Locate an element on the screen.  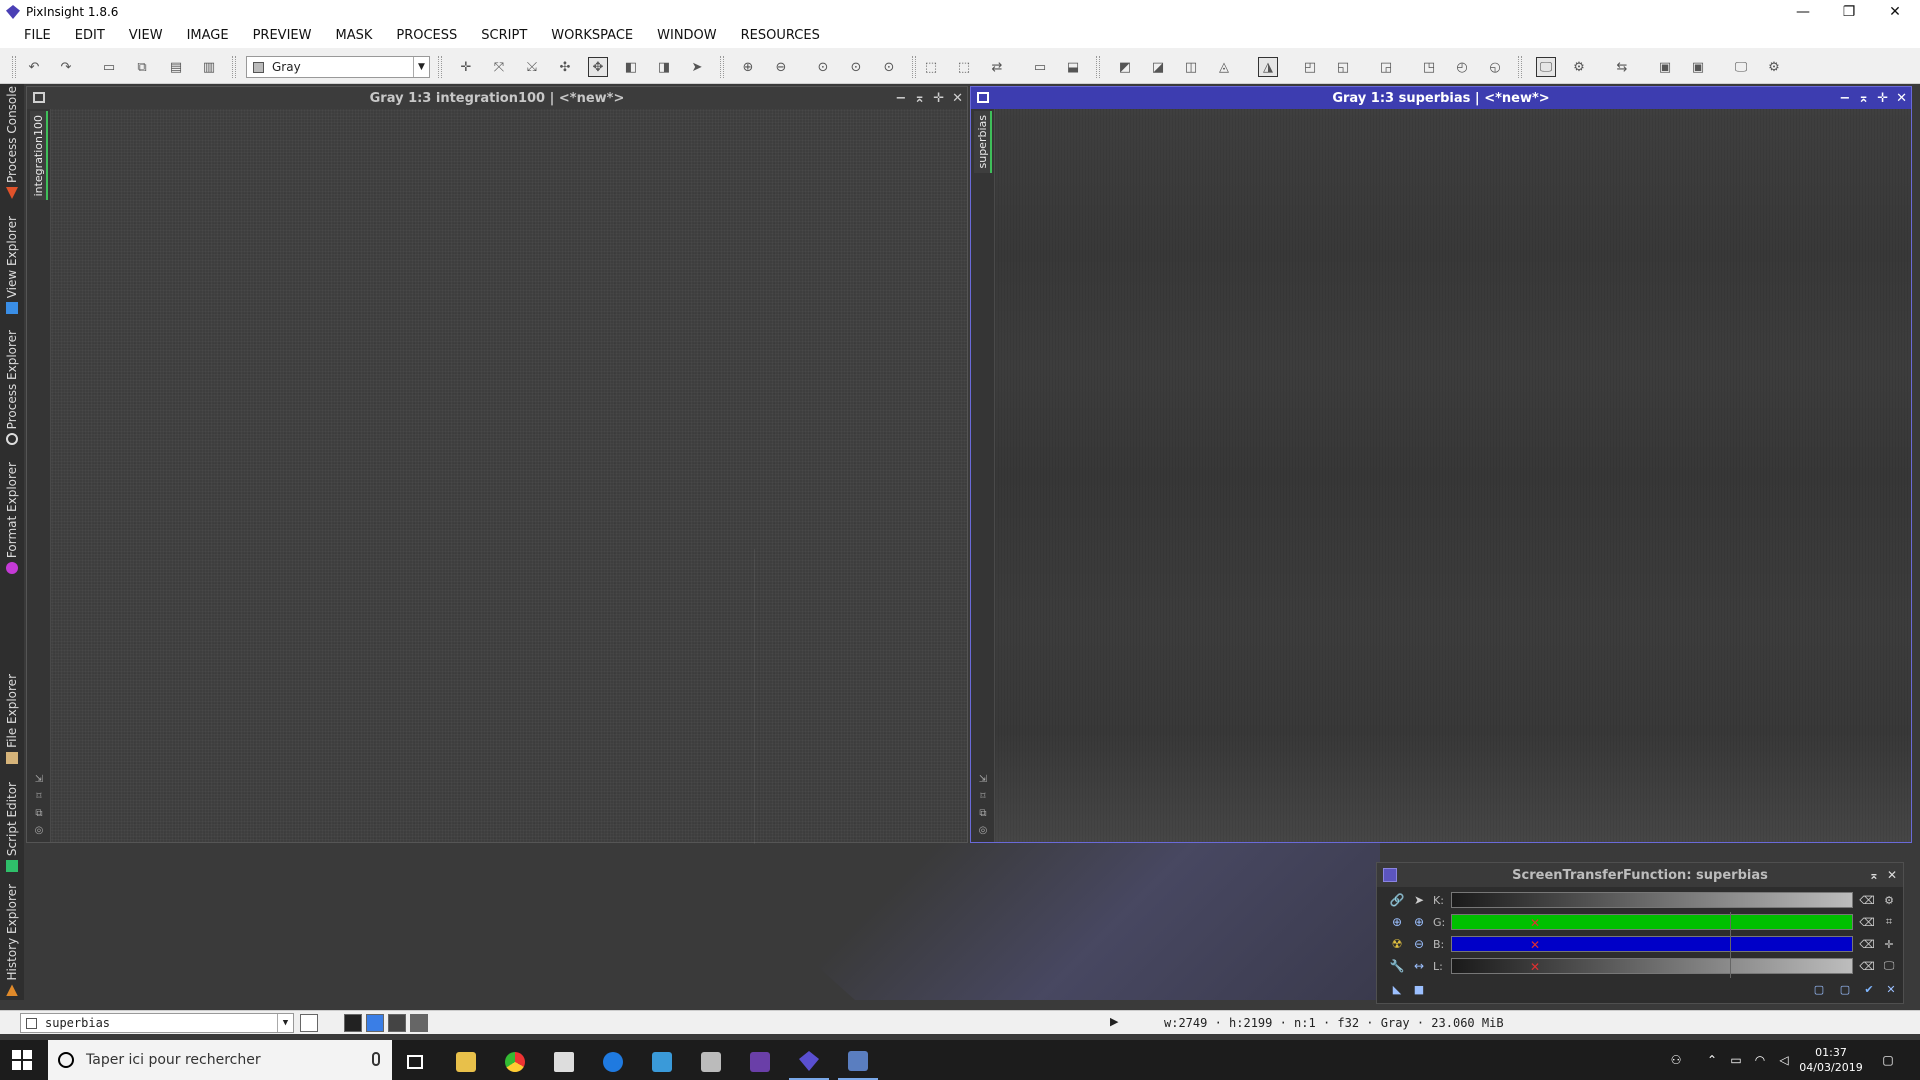
new-image-icon: ▭ is located at coordinates (109, 67).